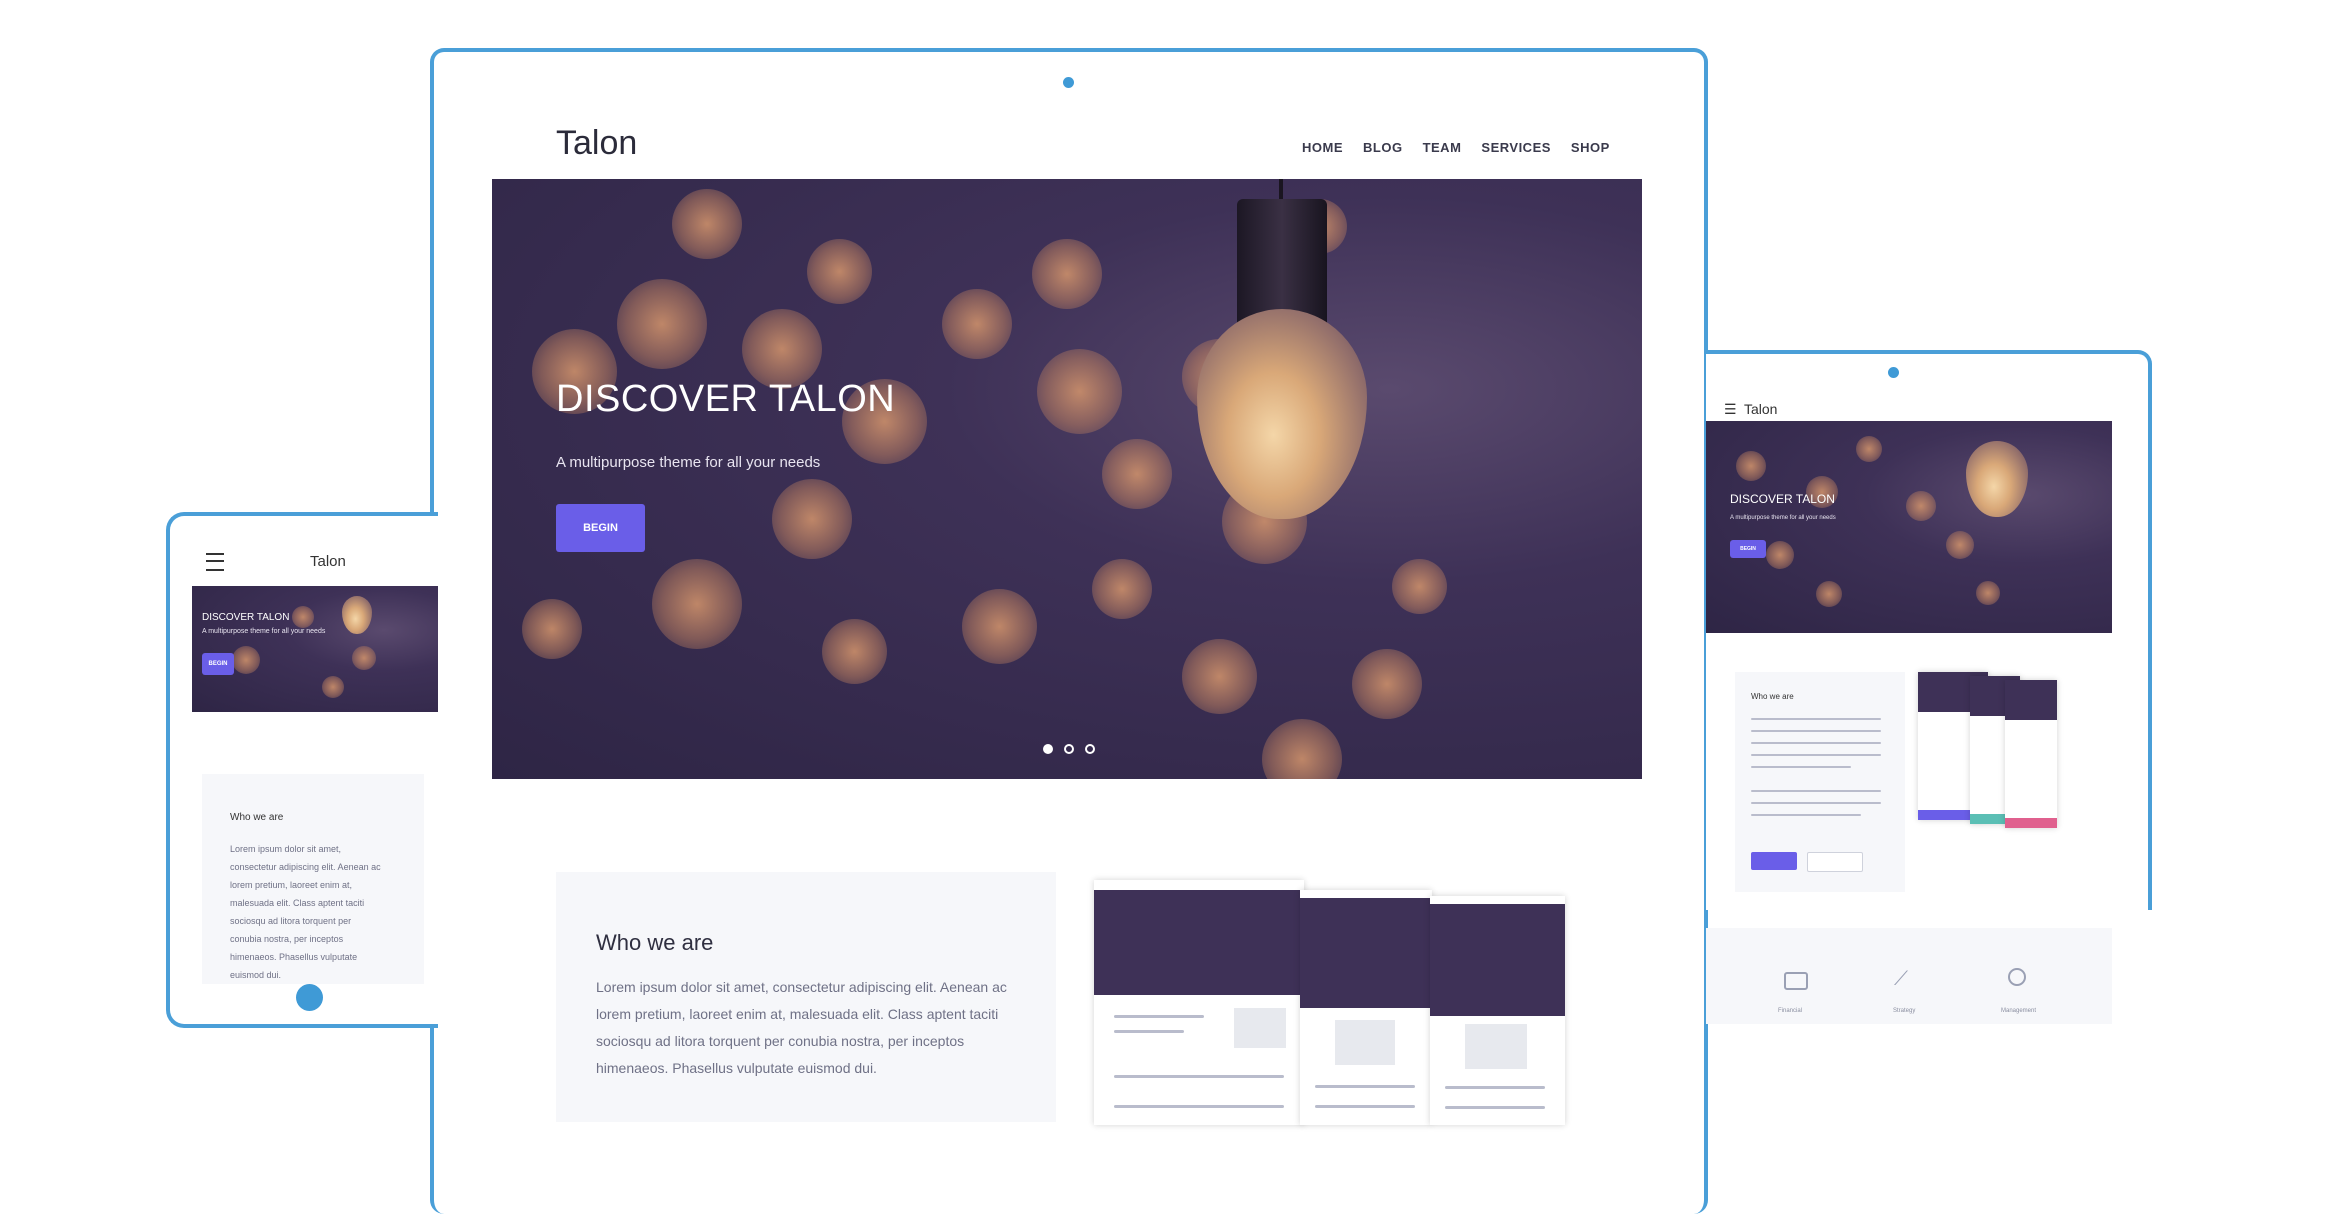 The width and height of the screenshot is (2326, 1214). What do you see at coordinates (1909, 527) in the screenshot?
I see `tablet-hero` at bounding box center [1909, 527].